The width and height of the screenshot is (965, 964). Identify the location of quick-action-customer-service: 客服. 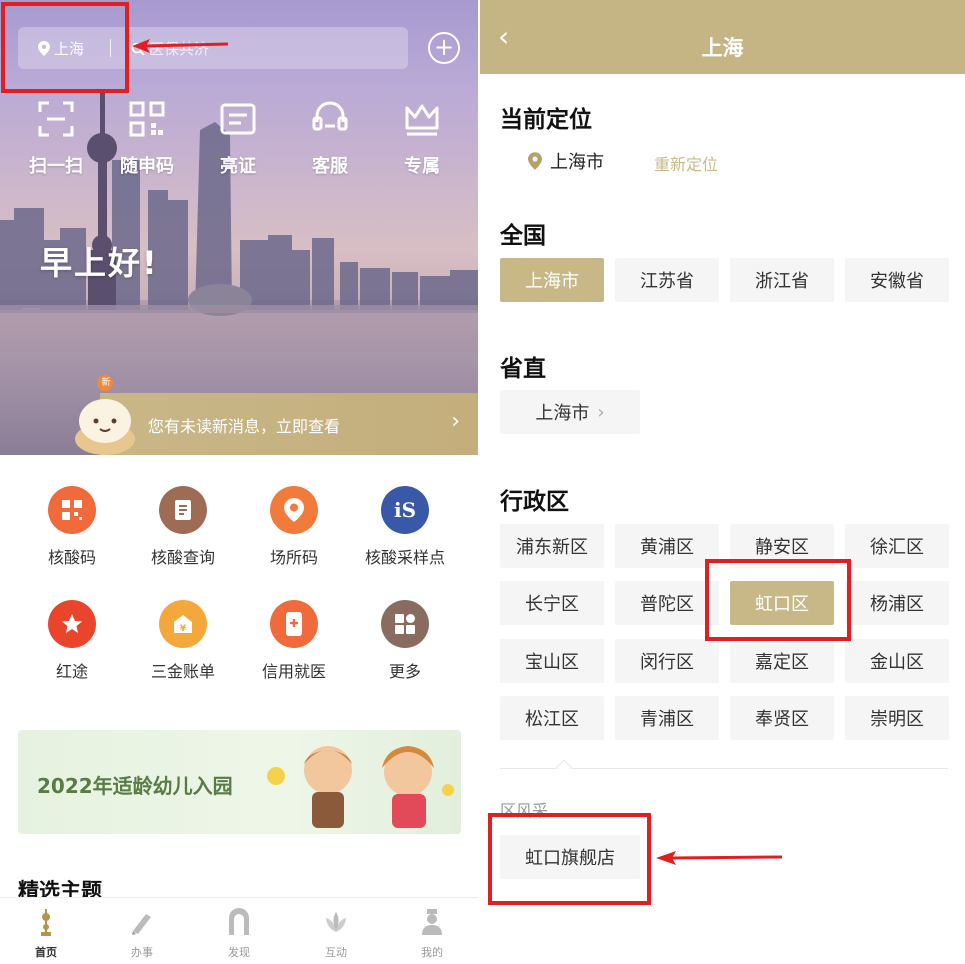
(330, 139).